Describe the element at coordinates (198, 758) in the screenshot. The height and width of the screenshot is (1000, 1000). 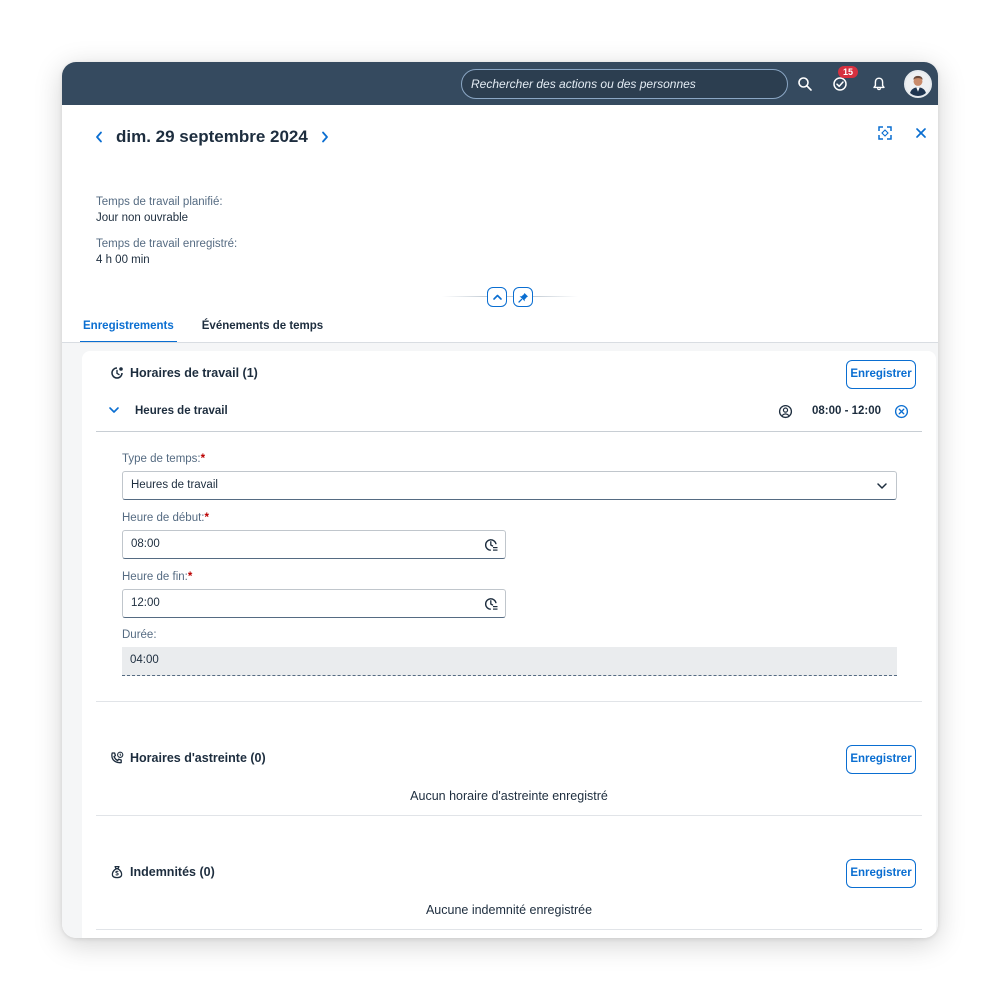
I see `on-call-title-text: Horaires d'astreinte (0)` at that location.